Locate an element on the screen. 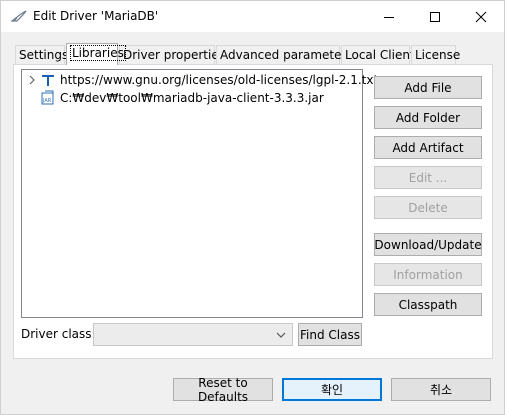 Image resolution: width=505 pixels, height=415 pixels. close-button is located at coordinates (481, 16).